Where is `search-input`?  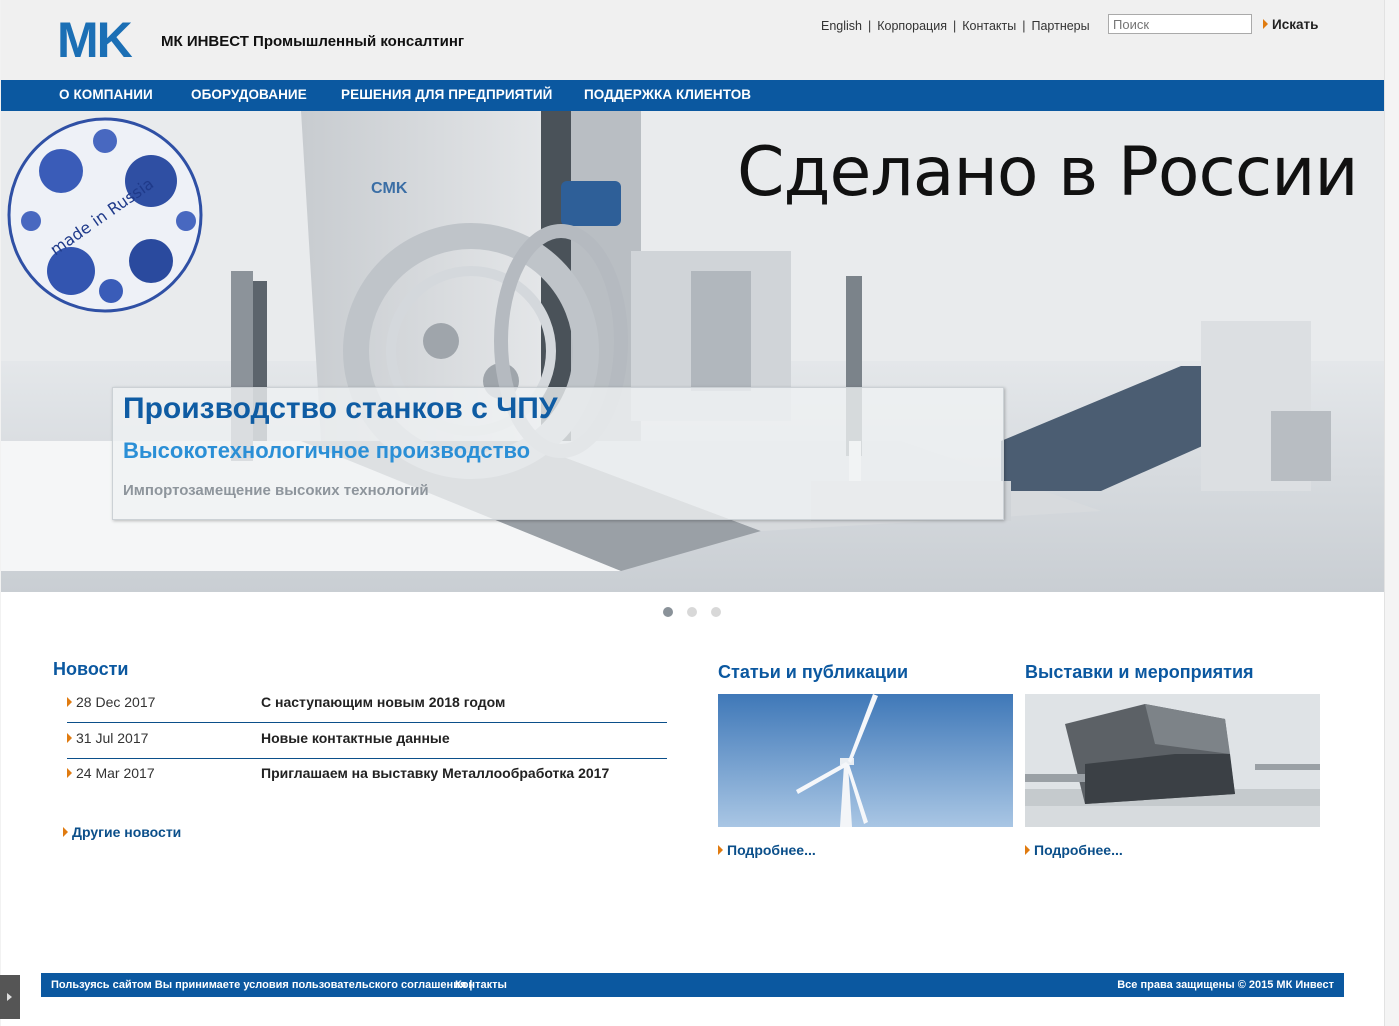
search-input is located at coordinates (1180, 24).